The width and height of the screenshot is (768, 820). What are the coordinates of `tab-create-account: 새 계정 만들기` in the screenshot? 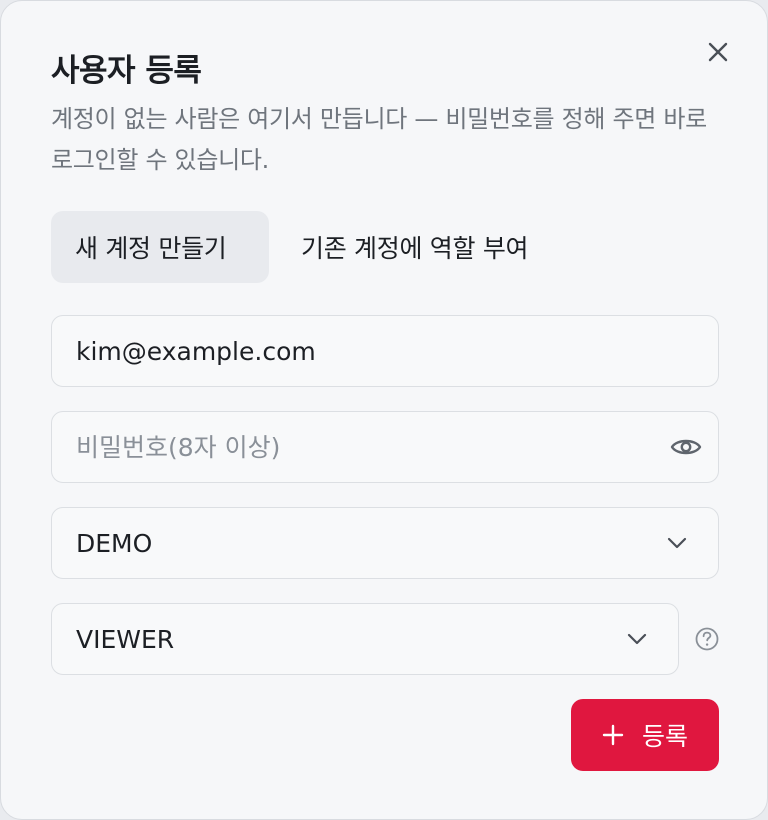 It's located at (160, 247).